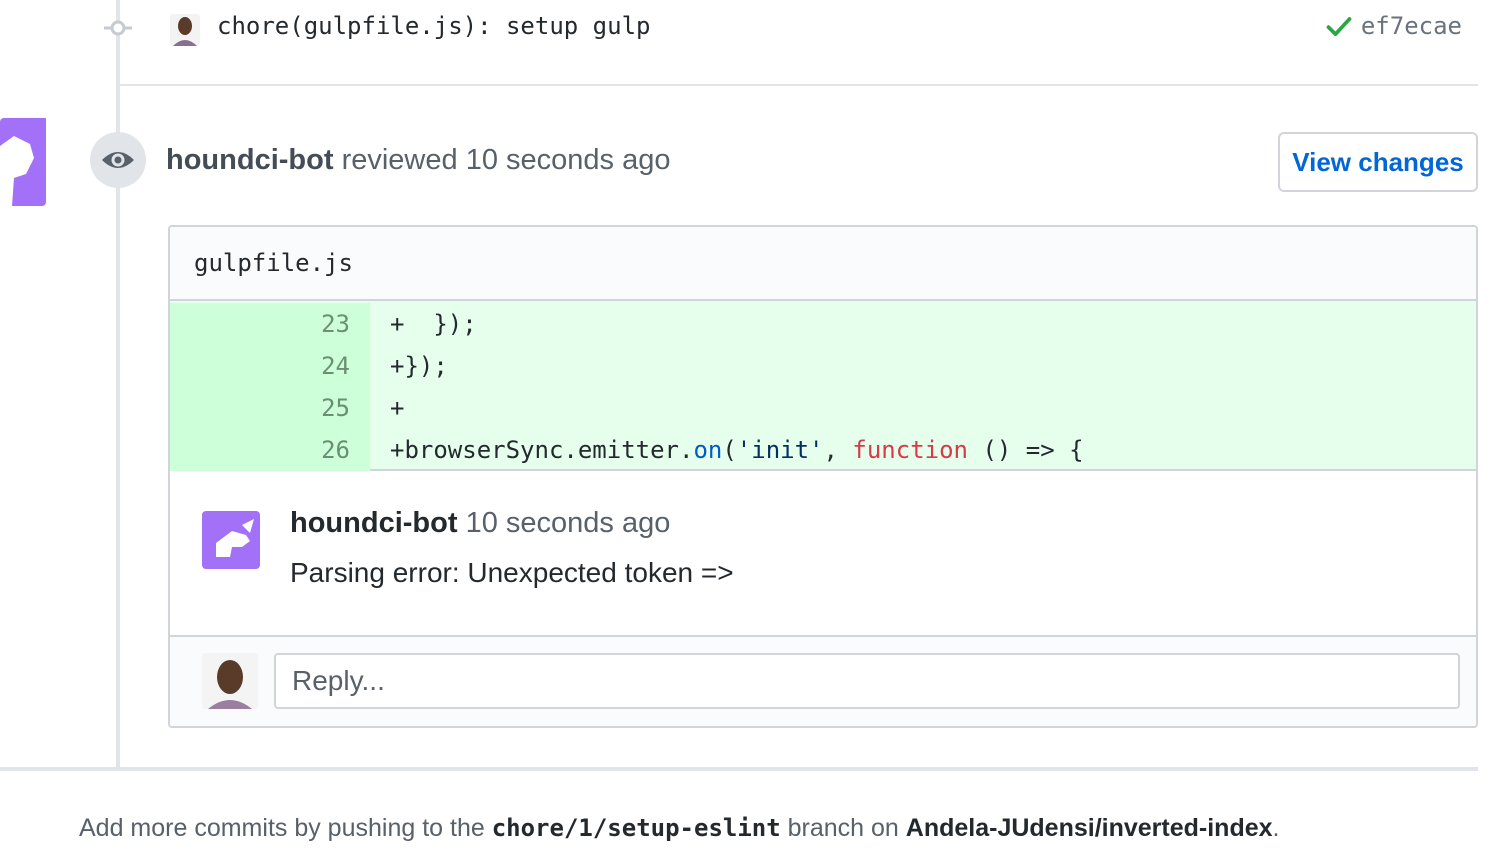 The width and height of the screenshot is (1500, 862). I want to click on code-line: +, so click(397, 408).